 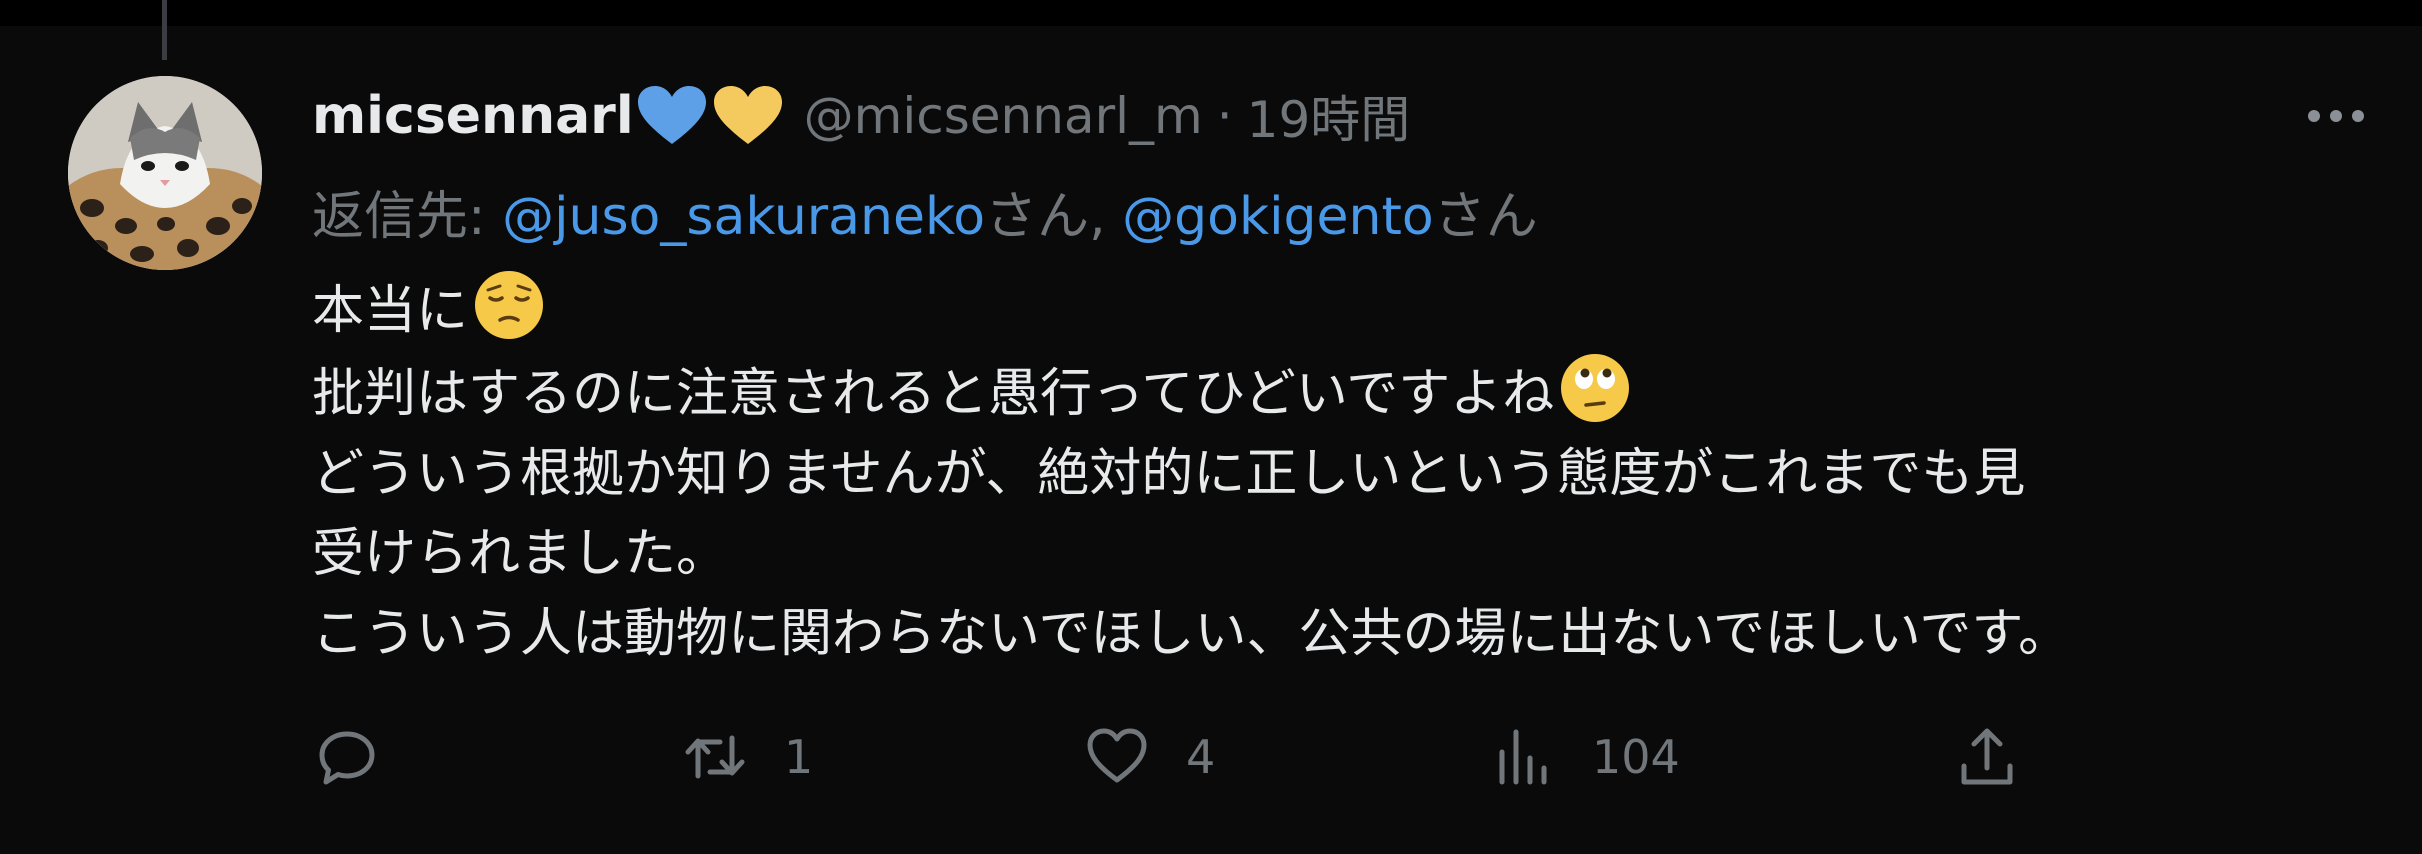 I want to click on like-count: 4, so click(x=1201, y=757).